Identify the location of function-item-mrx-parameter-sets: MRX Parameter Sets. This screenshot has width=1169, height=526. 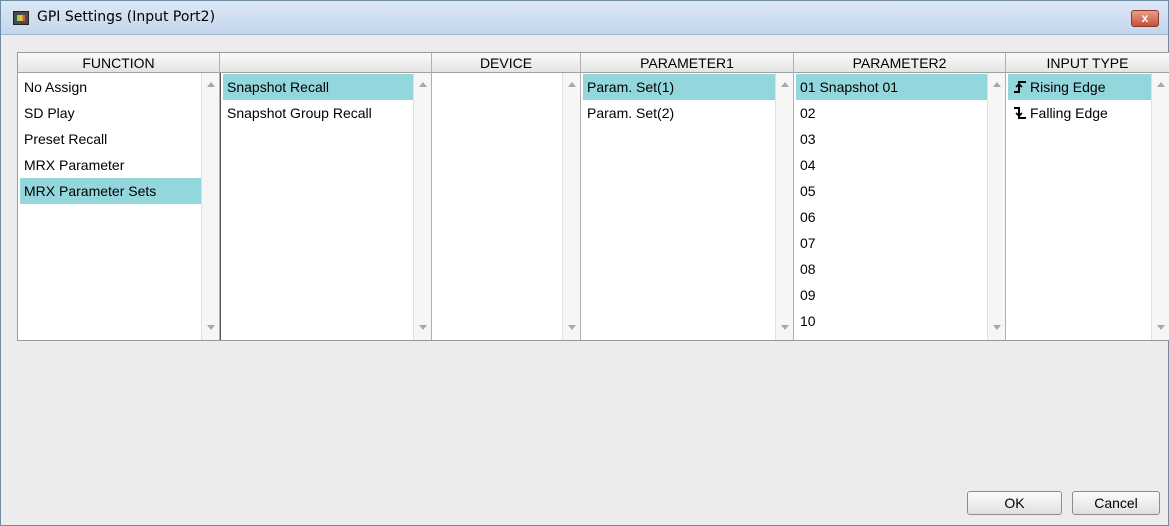
(110, 191).